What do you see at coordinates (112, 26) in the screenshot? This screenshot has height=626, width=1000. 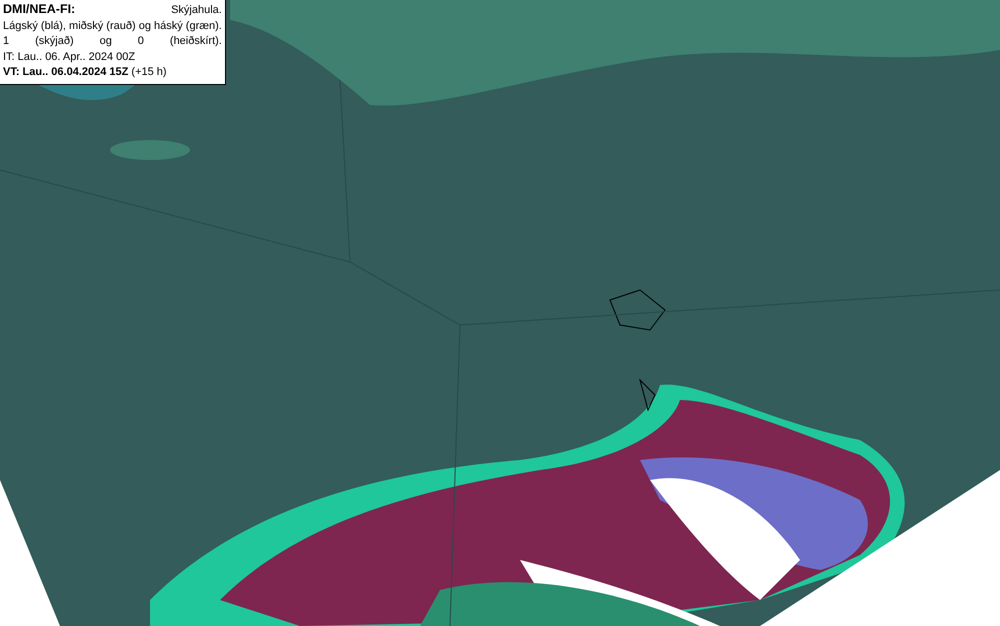 I see `legend-description: Lágský (blá), miðský (rauð) og háský (græn).` at bounding box center [112, 26].